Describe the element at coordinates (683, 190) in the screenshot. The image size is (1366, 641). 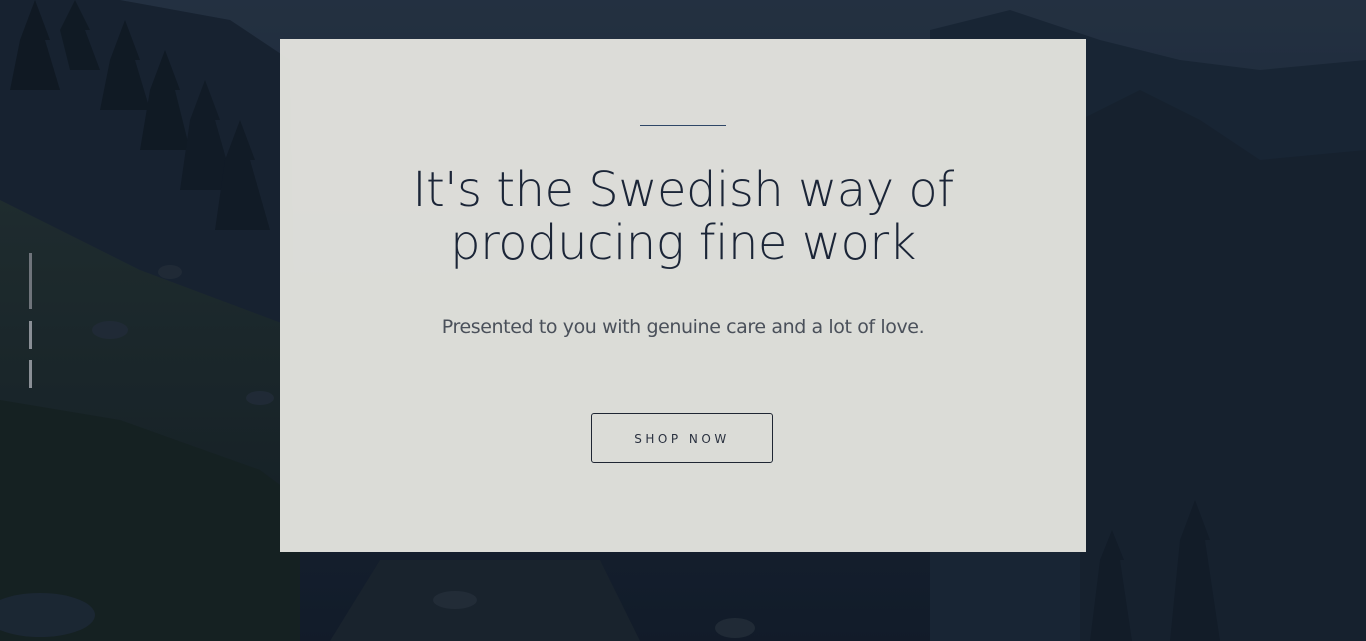
I see `headline-line-1: It's the Swedish way of` at that location.